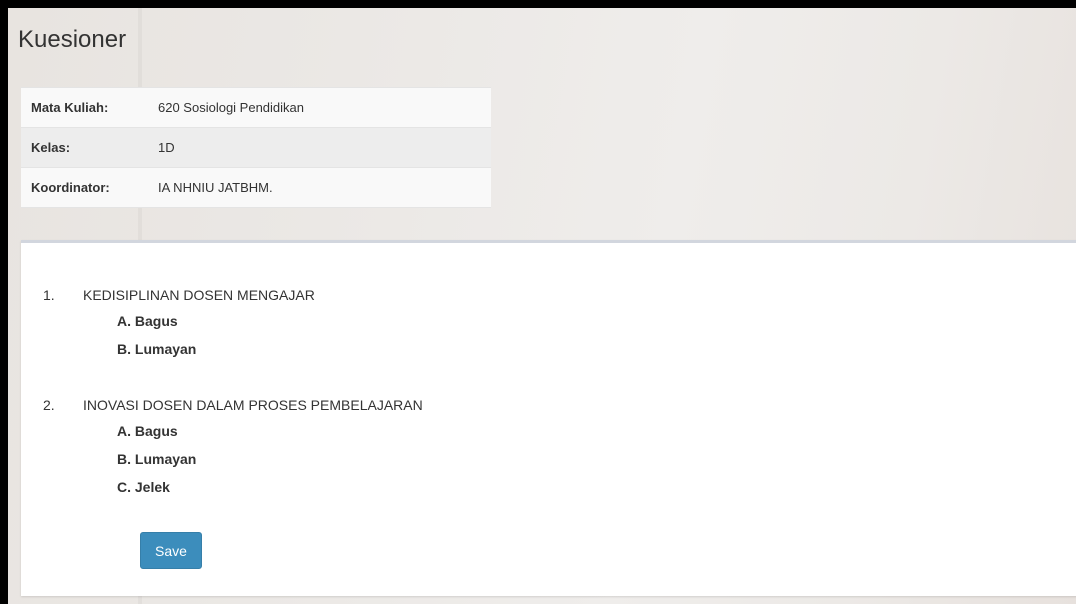 The height and width of the screenshot is (604, 1076). What do you see at coordinates (72, 39) in the screenshot?
I see `page-title: Kuesioner` at bounding box center [72, 39].